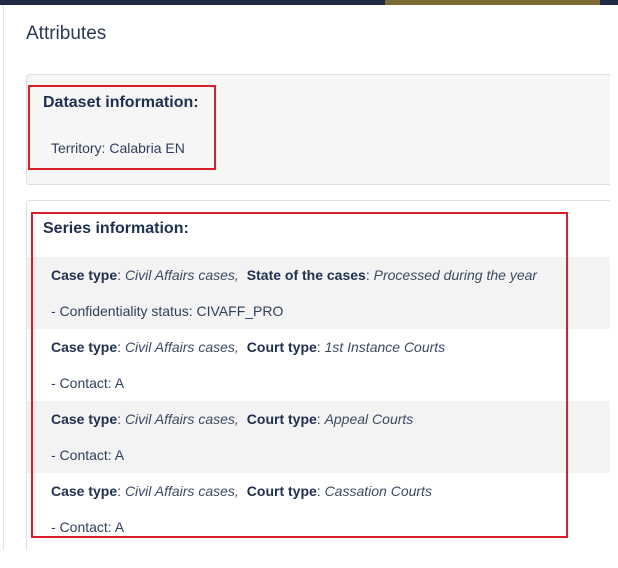 This screenshot has height=568, width=618. What do you see at coordinates (309, 559) in the screenshot?
I see `page-bottom-margin` at bounding box center [309, 559].